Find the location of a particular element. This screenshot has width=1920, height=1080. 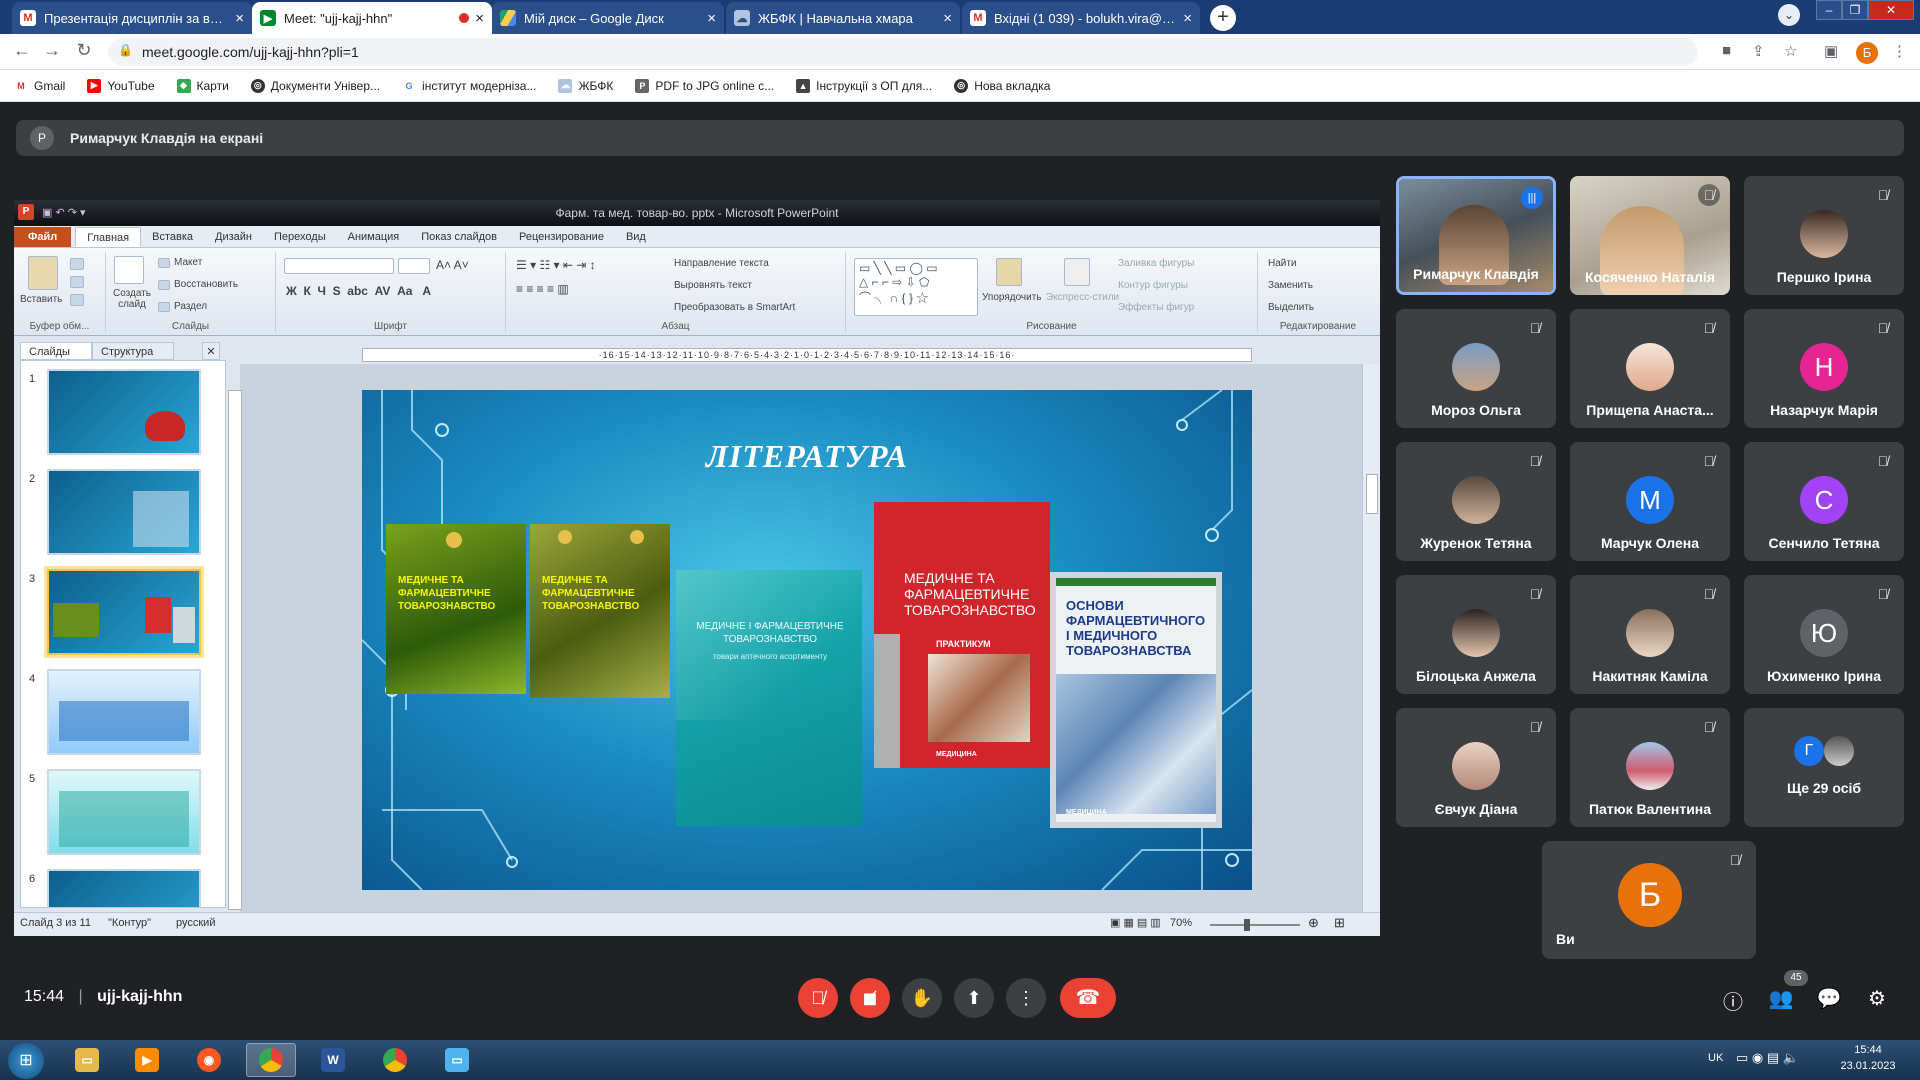

menu-transitions: Переходы is located at coordinates (300, 237).